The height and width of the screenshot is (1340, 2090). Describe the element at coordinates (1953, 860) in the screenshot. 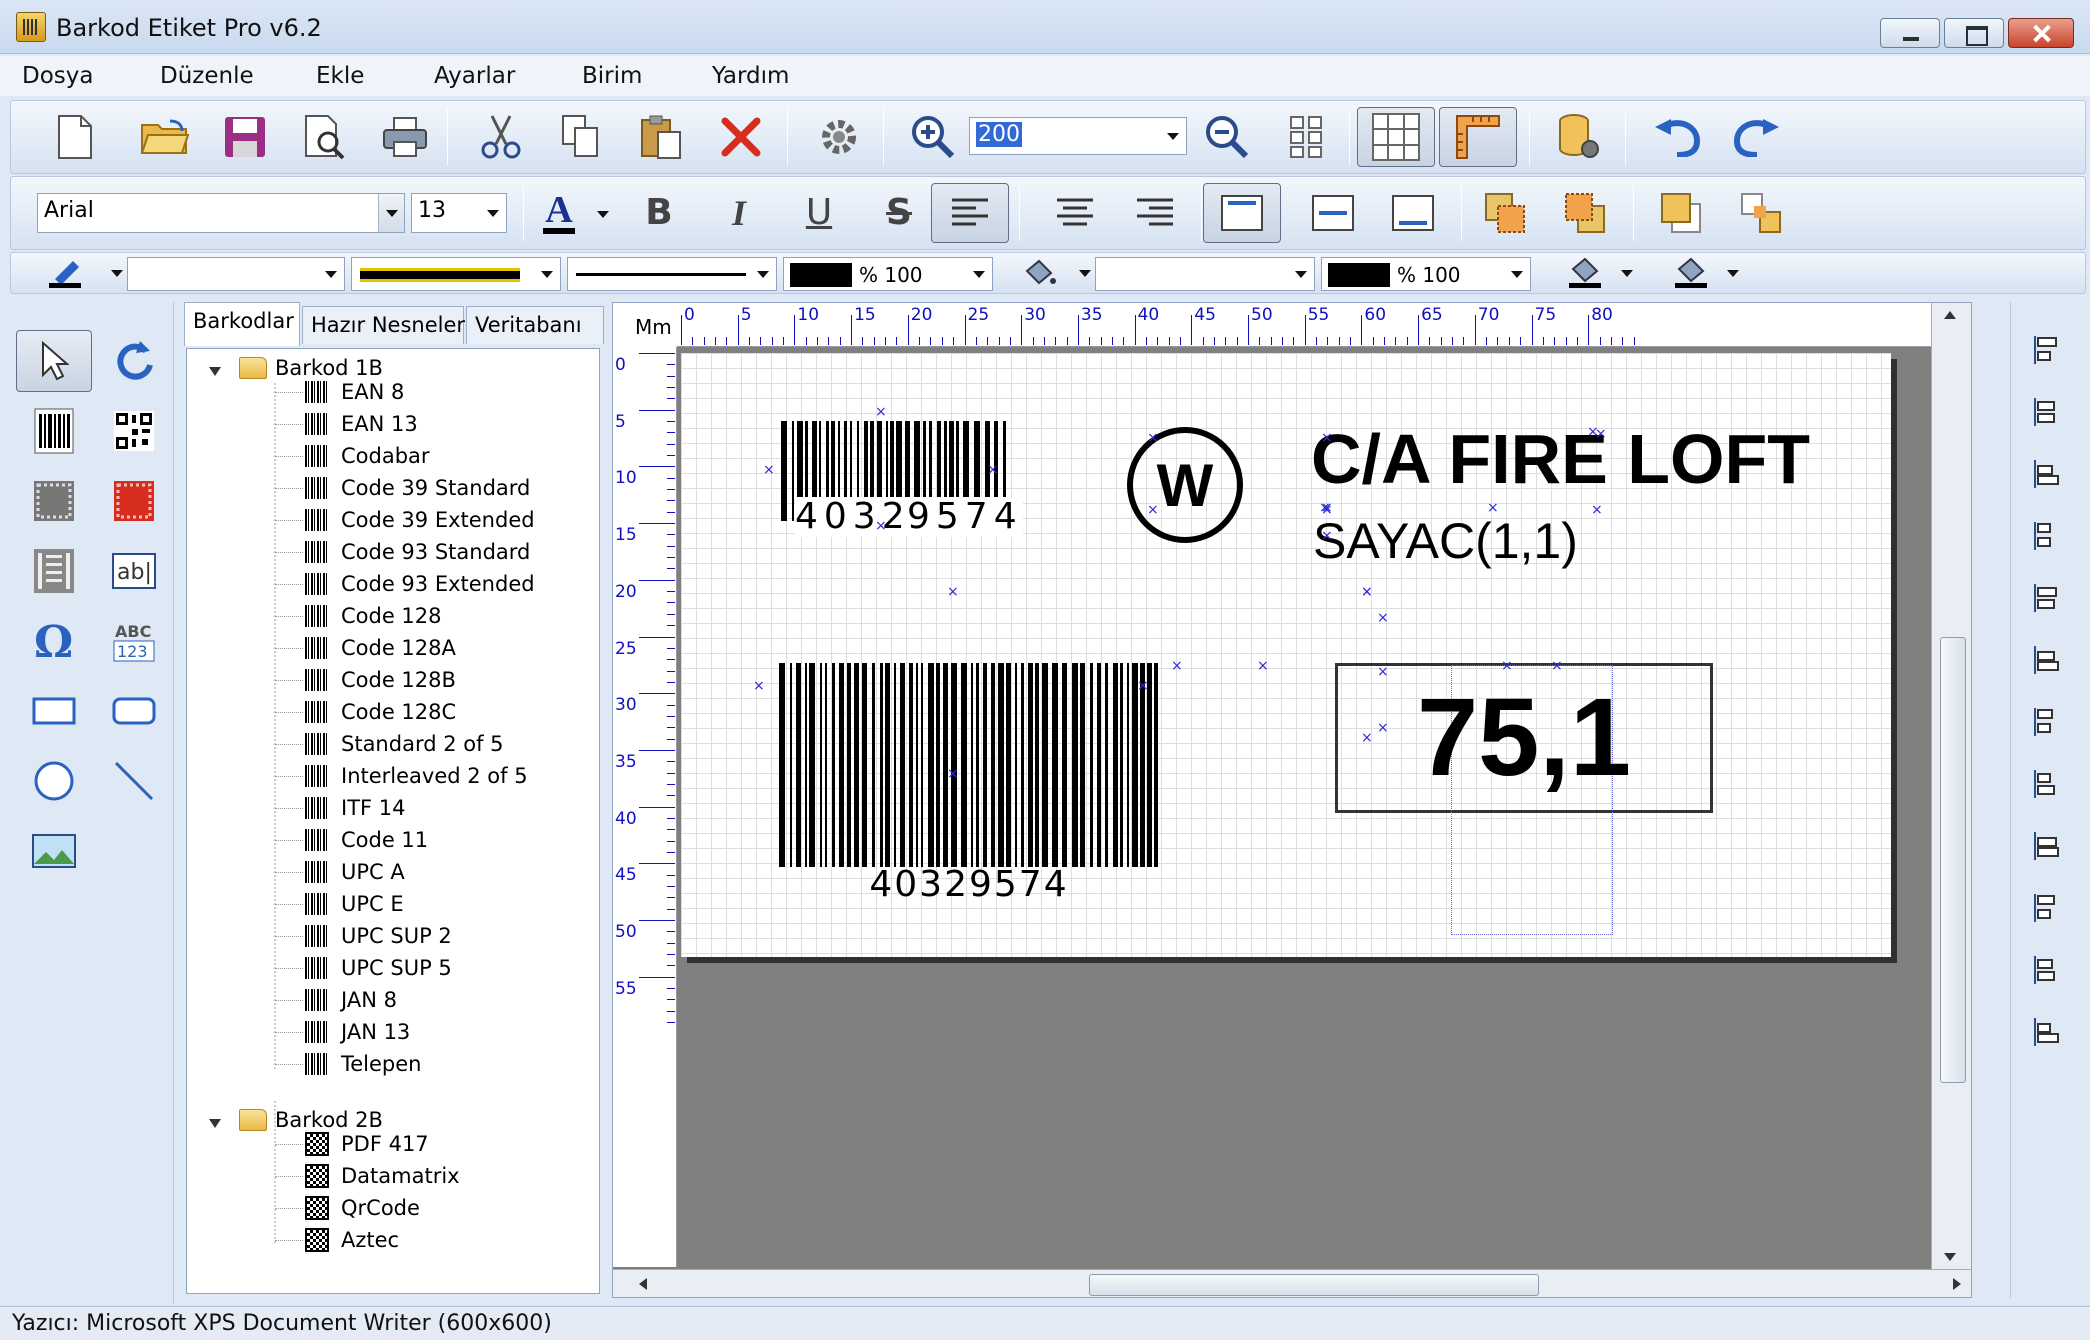

I see `vertical-scroll-thumb` at that location.